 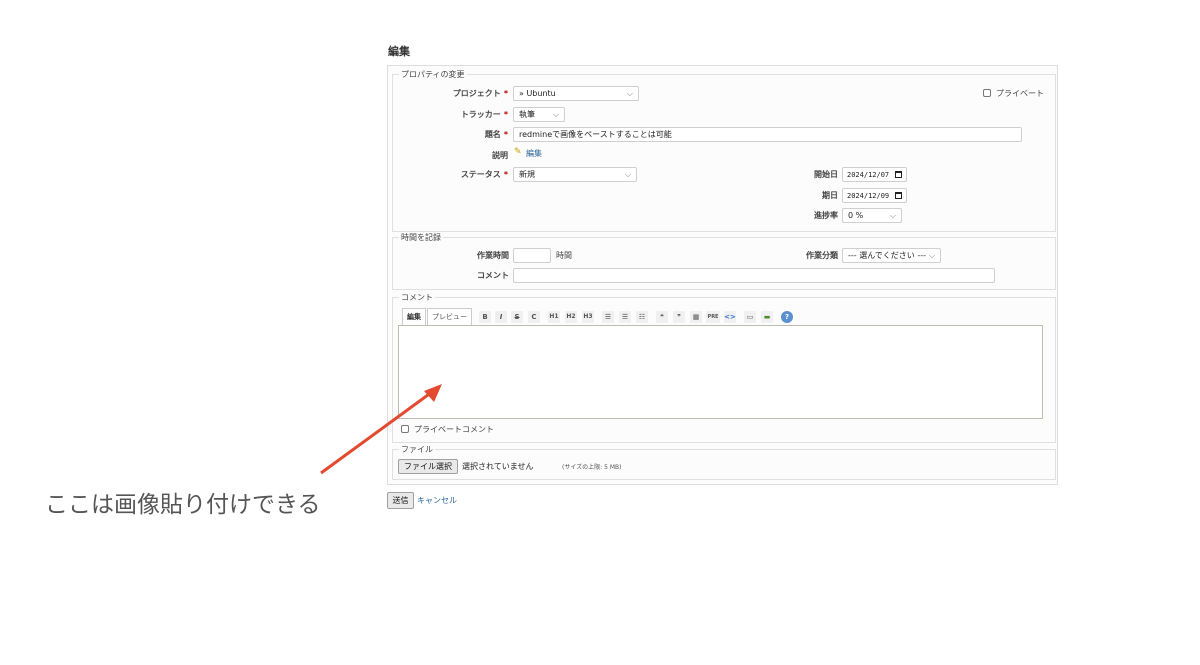 What do you see at coordinates (433, 393) in the screenshot?
I see `arrow-head` at bounding box center [433, 393].